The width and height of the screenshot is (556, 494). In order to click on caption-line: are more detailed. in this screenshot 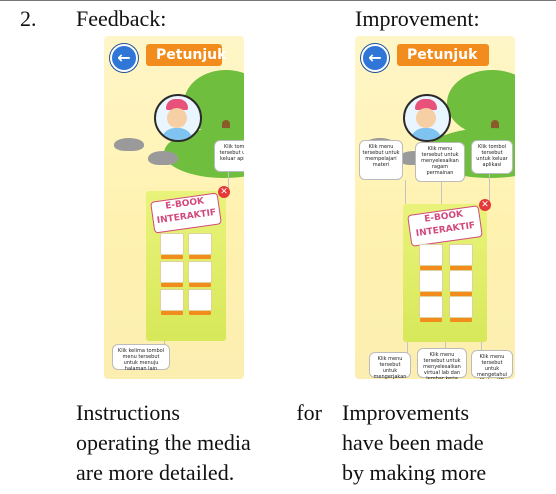, I will do `click(155, 472)`.